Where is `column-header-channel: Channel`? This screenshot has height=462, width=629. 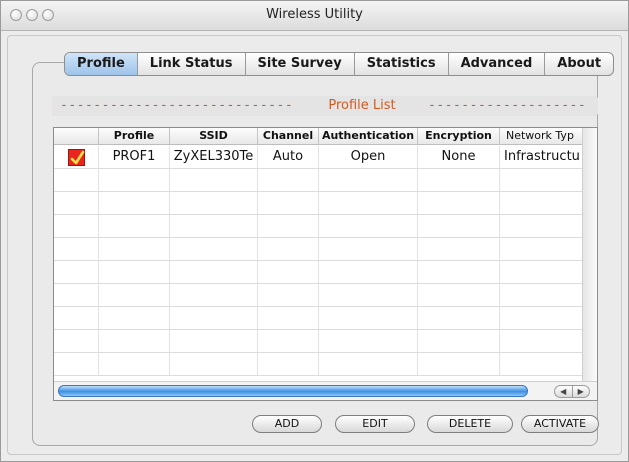 column-header-channel: Channel is located at coordinates (288, 136).